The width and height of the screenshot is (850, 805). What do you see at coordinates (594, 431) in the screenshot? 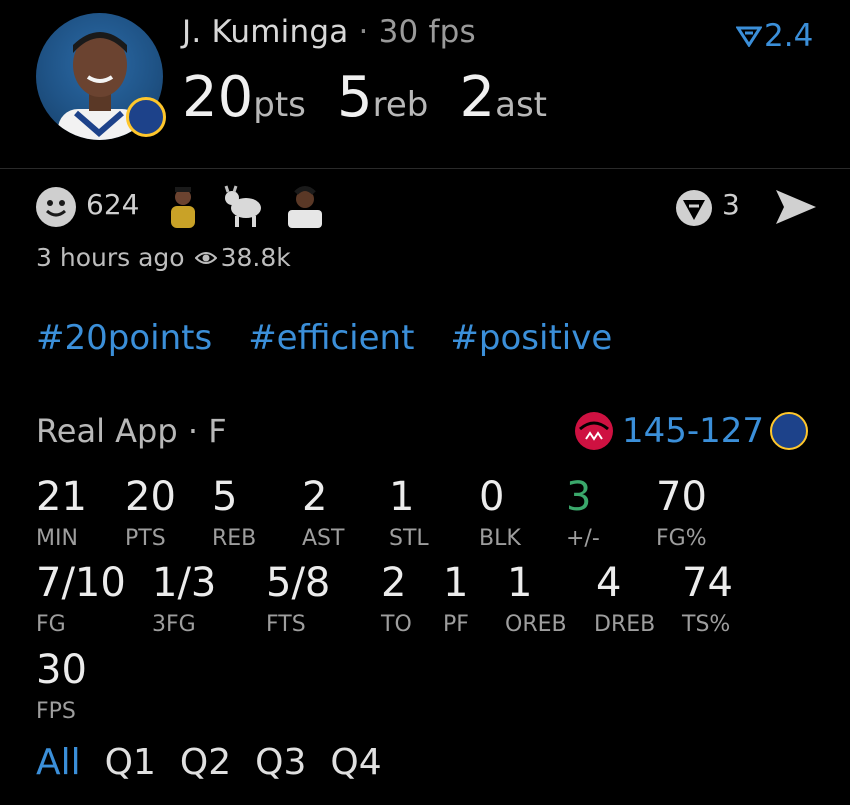
I see `raptors-logo-icon` at bounding box center [594, 431].